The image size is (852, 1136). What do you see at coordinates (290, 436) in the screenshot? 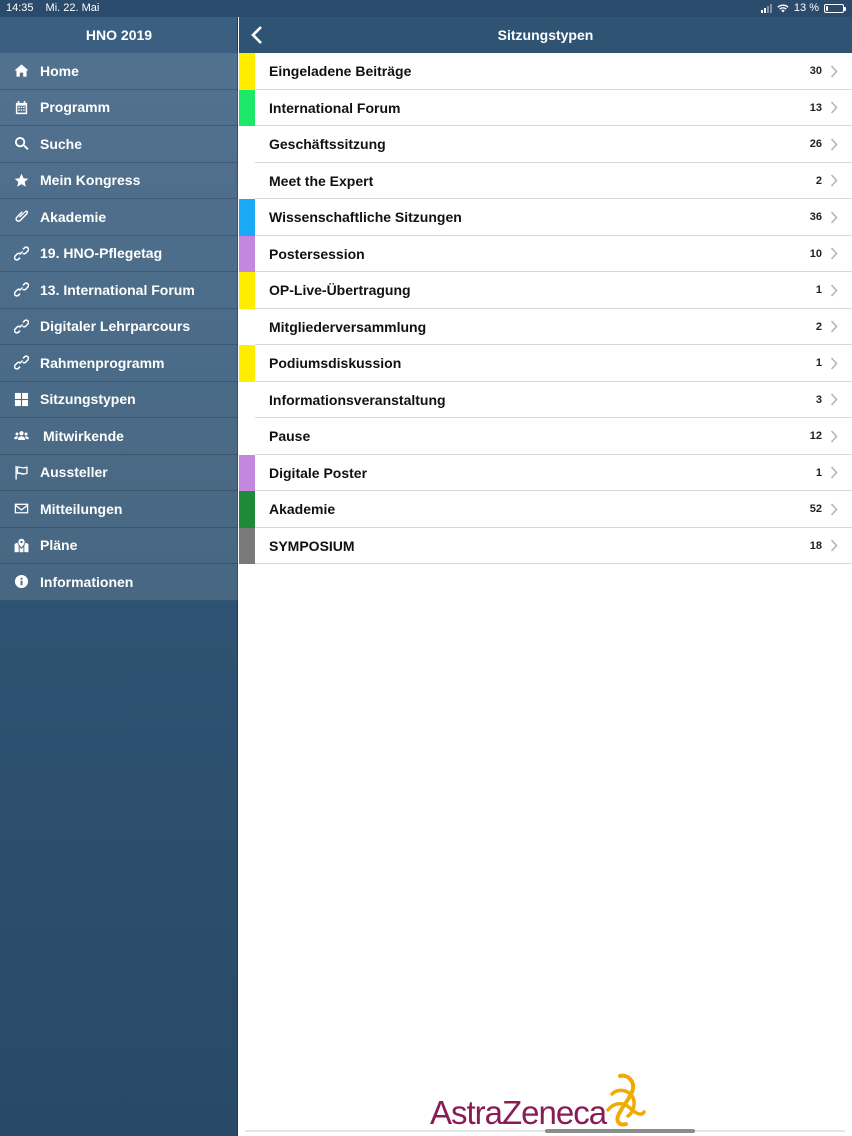
I see `list-item-label: Pause` at bounding box center [290, 436].